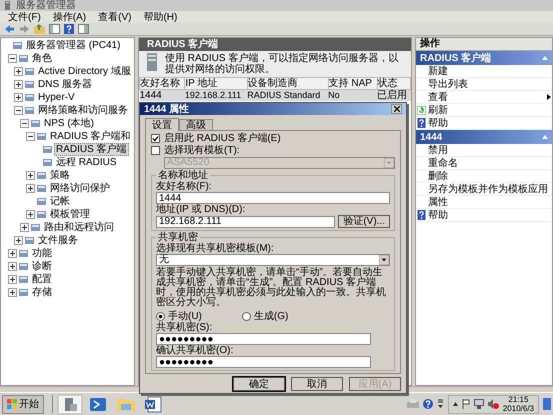 The width and height of the screenshot is (553, 415). Describe the element at coordinates (58, 240) in the screenshot. I see `tree-item: 文件服务` at that location.